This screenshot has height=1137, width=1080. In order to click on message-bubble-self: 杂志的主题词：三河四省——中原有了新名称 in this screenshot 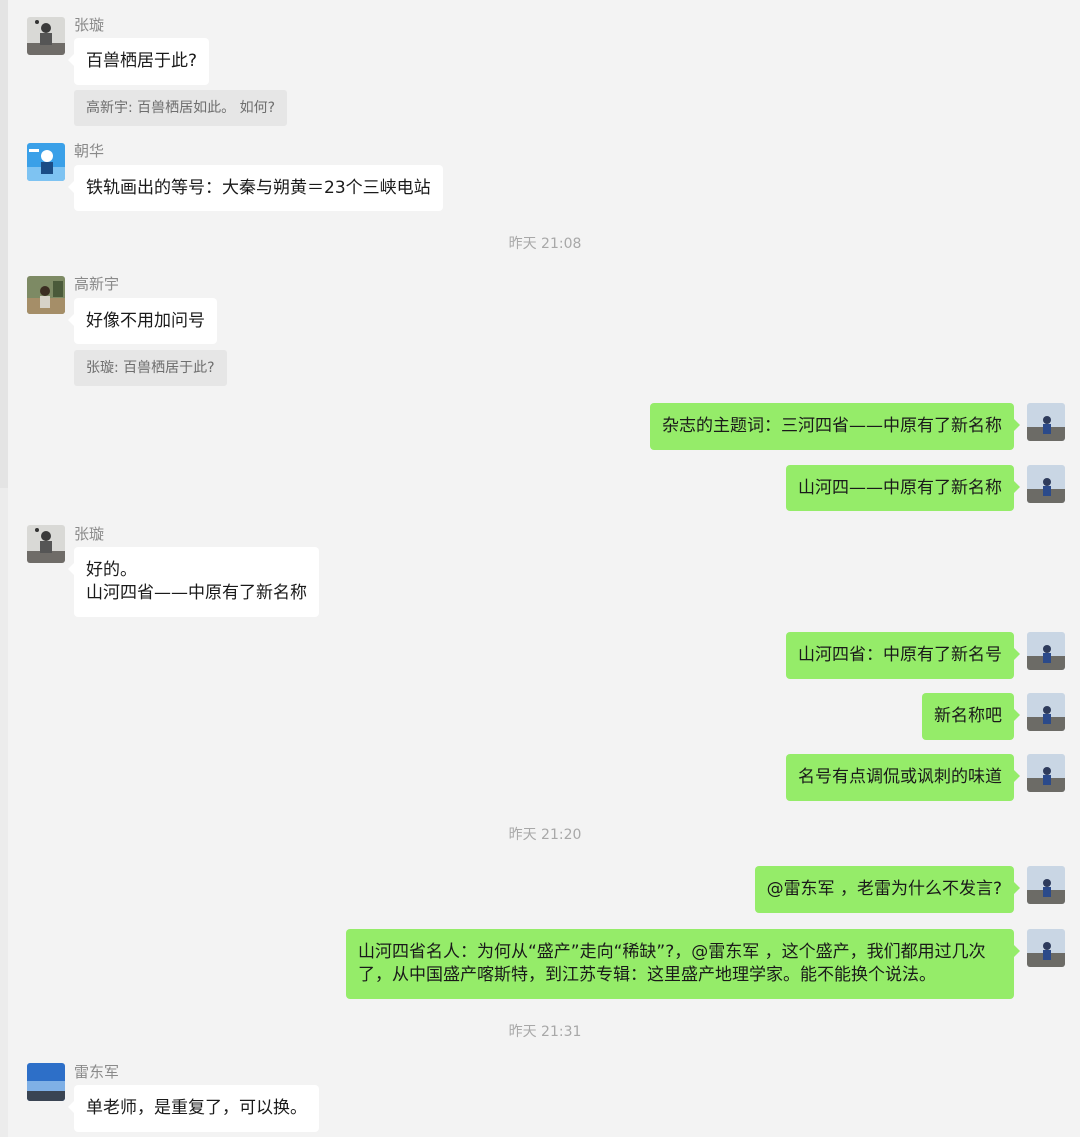, I will do `click(835, 426)`.